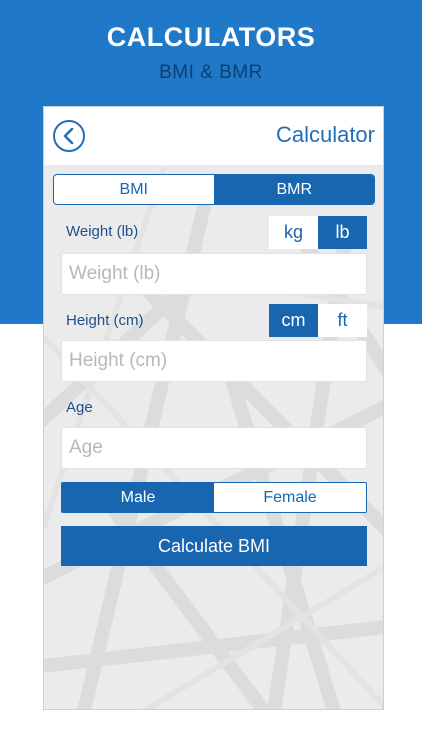 The height and width of the screenshot is (750, 422). Describe the element at coordinates (325, 134) in the screenshot. I see `page-title: Calculator` at that location.